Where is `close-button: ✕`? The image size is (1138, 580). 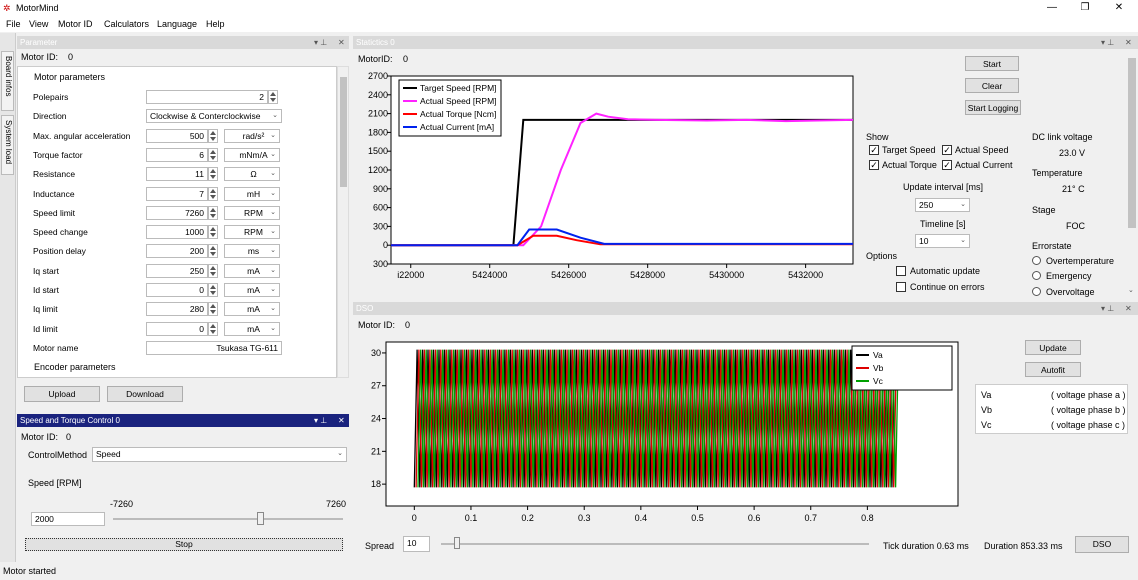
close-button: ✕ is located at coordinates (1119, 8).